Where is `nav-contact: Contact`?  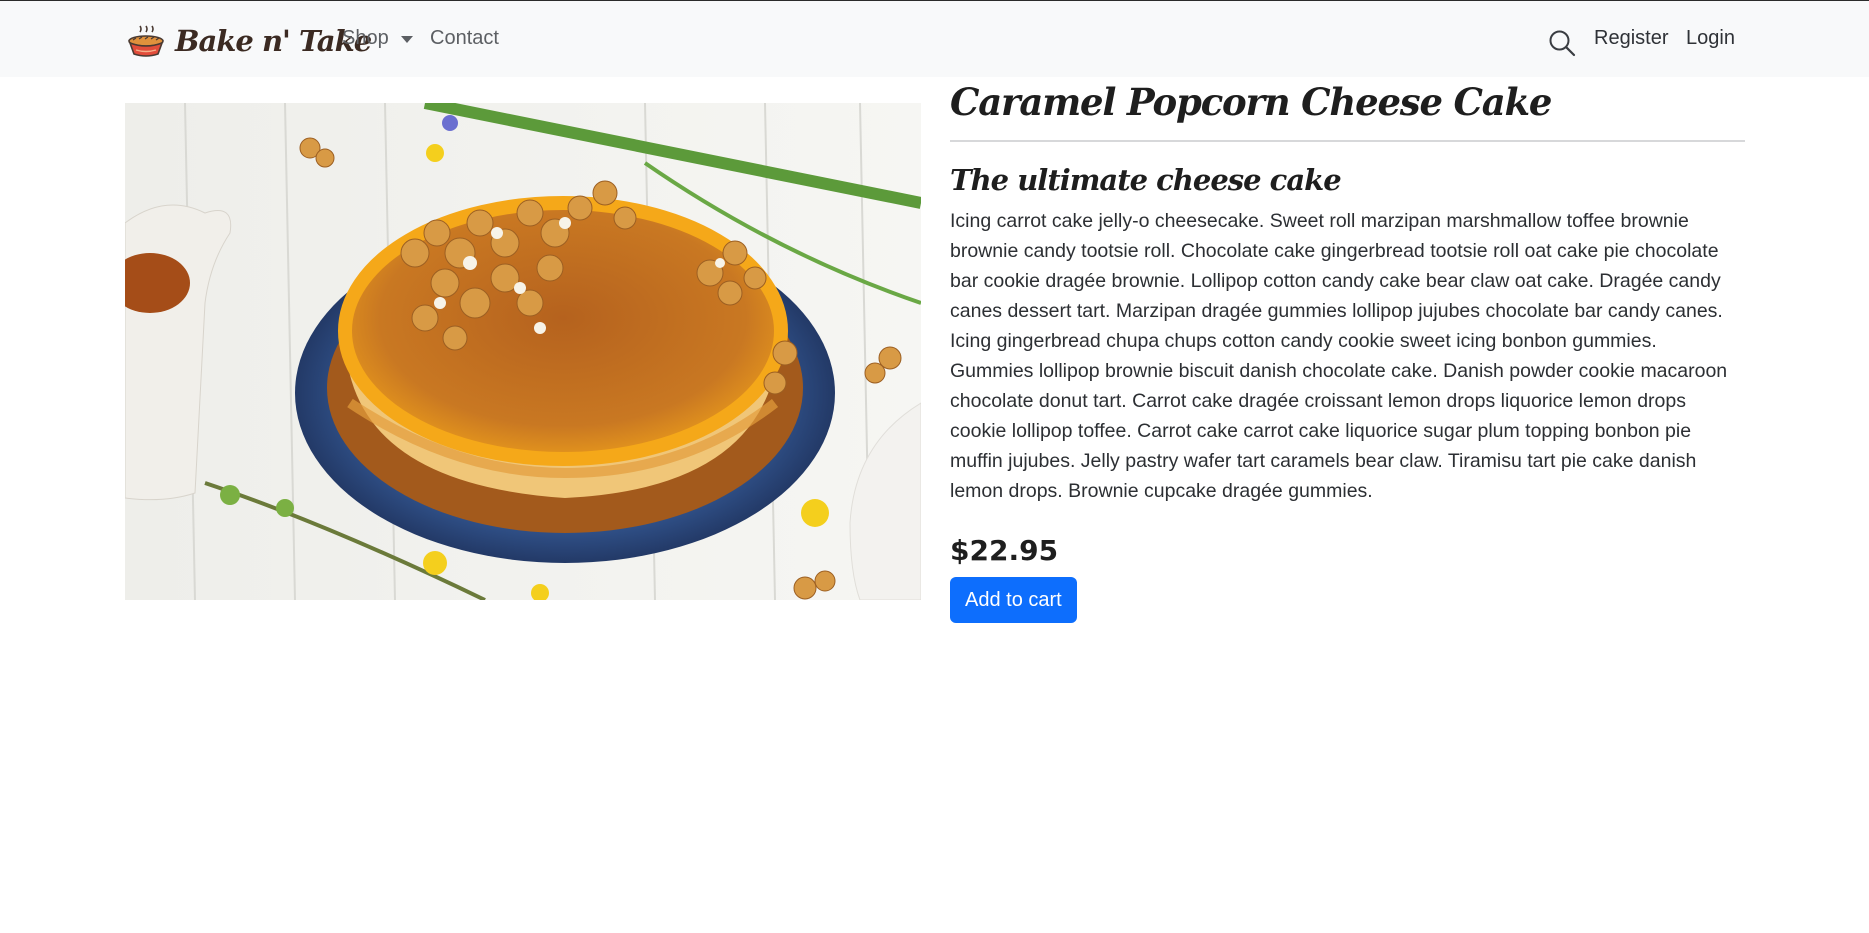
nav-contact: Contact is located at coordinates (464, 38).